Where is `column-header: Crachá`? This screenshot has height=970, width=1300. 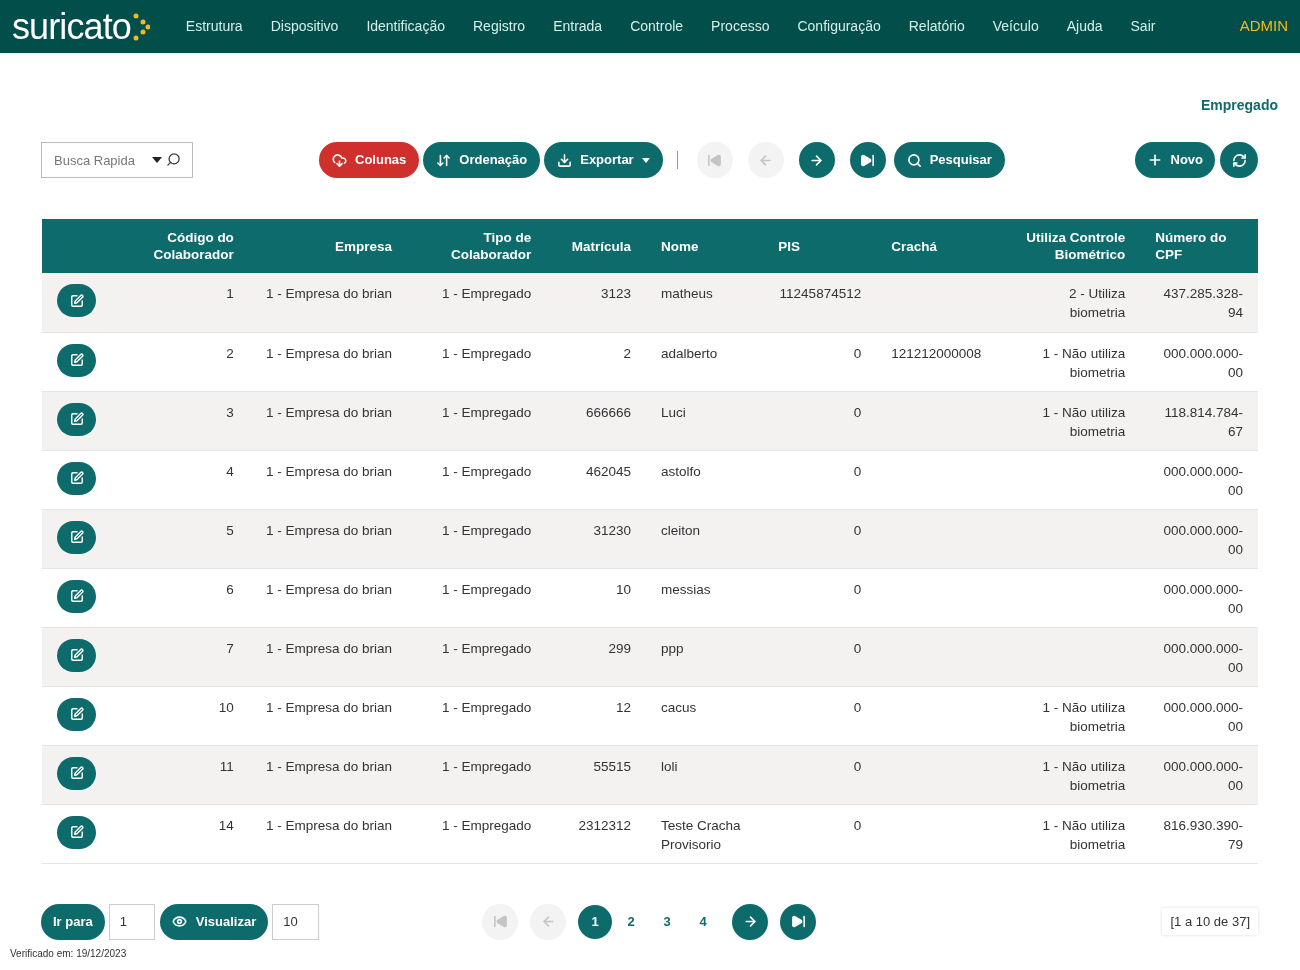
column-header: Crachá is located at coordinates (936, 246).